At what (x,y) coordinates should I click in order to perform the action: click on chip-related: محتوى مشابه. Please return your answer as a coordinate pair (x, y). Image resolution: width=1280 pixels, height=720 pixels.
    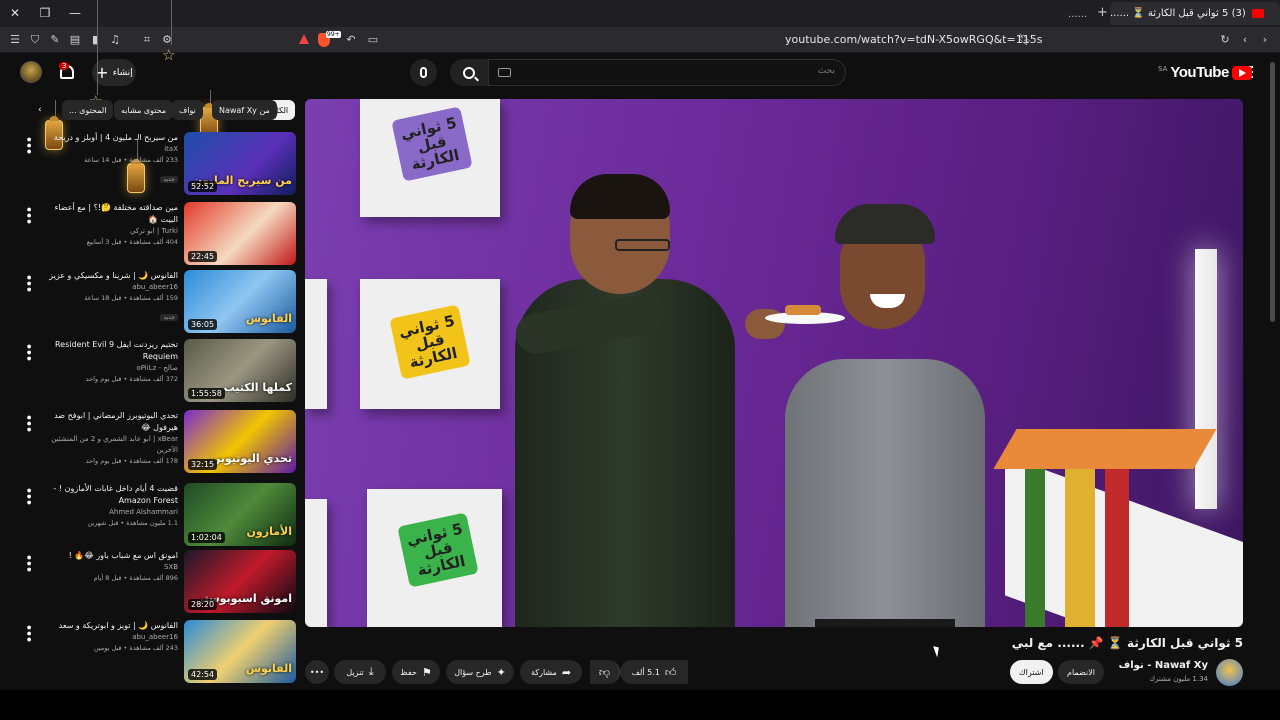
    Looking at the image, I should click on (144, 110).